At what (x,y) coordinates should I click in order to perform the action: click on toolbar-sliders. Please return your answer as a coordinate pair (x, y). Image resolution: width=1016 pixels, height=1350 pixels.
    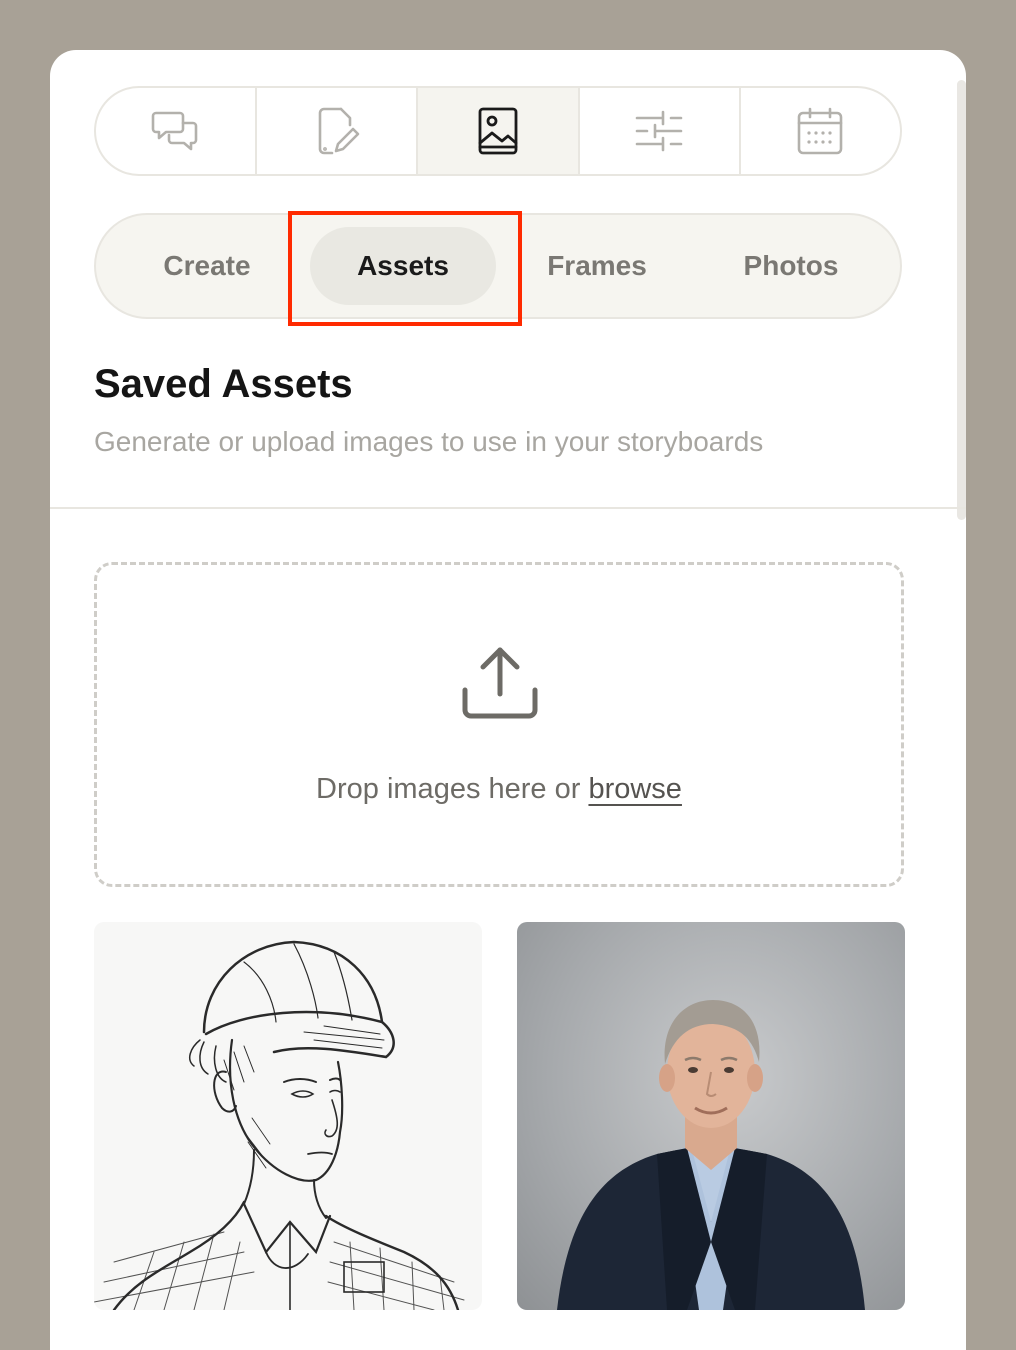
    Looking at the image, I should click on (660, 131).